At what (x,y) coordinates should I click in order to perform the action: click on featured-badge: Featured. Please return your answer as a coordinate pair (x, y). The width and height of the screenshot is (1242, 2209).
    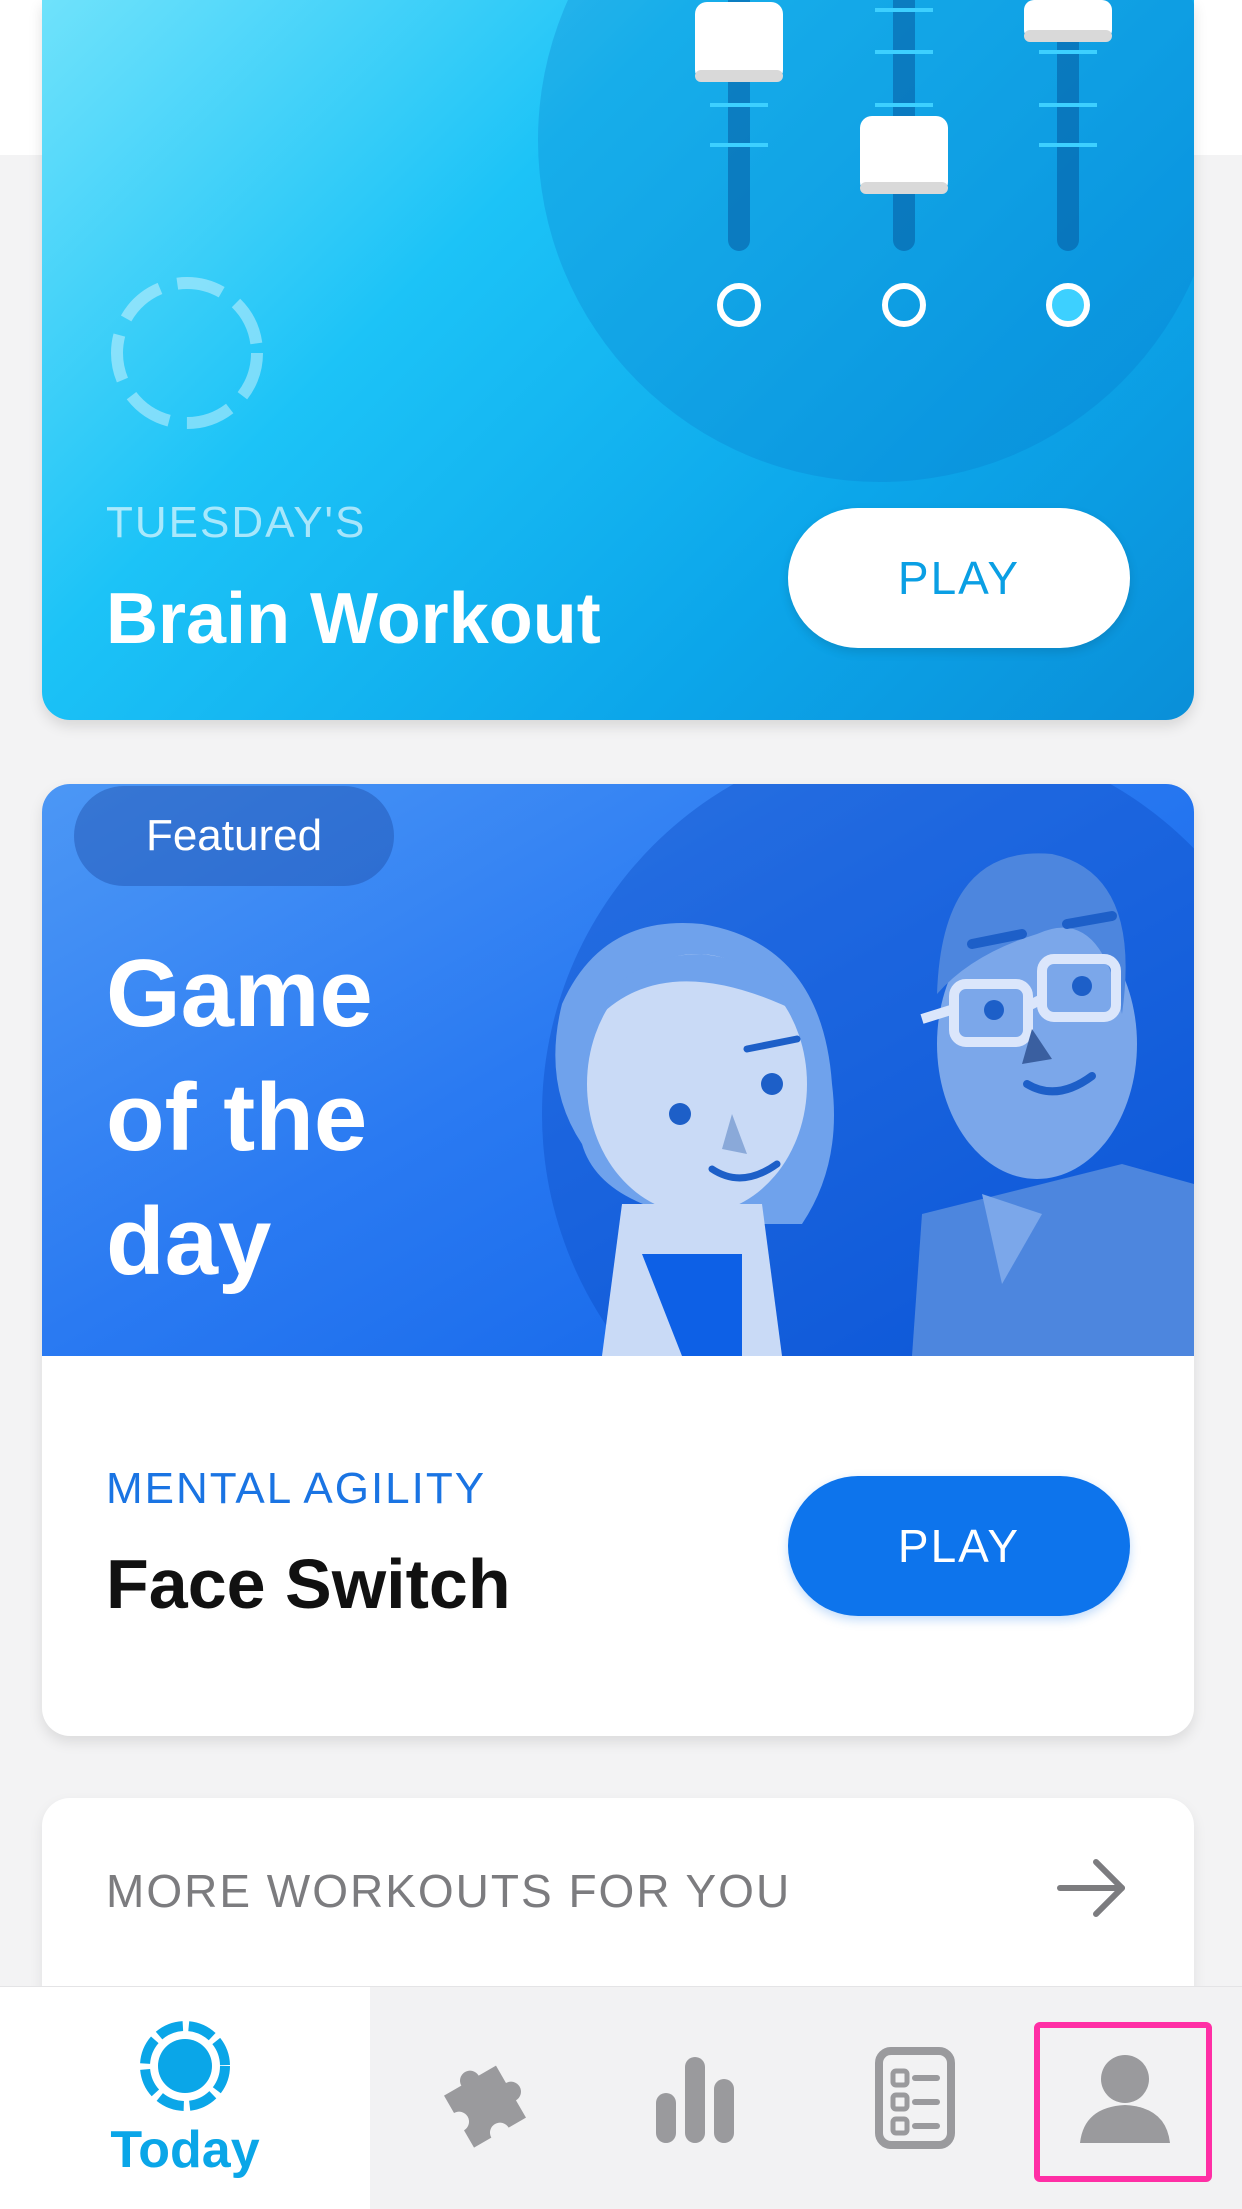
    Looking at the image, I should click on (234, 836).